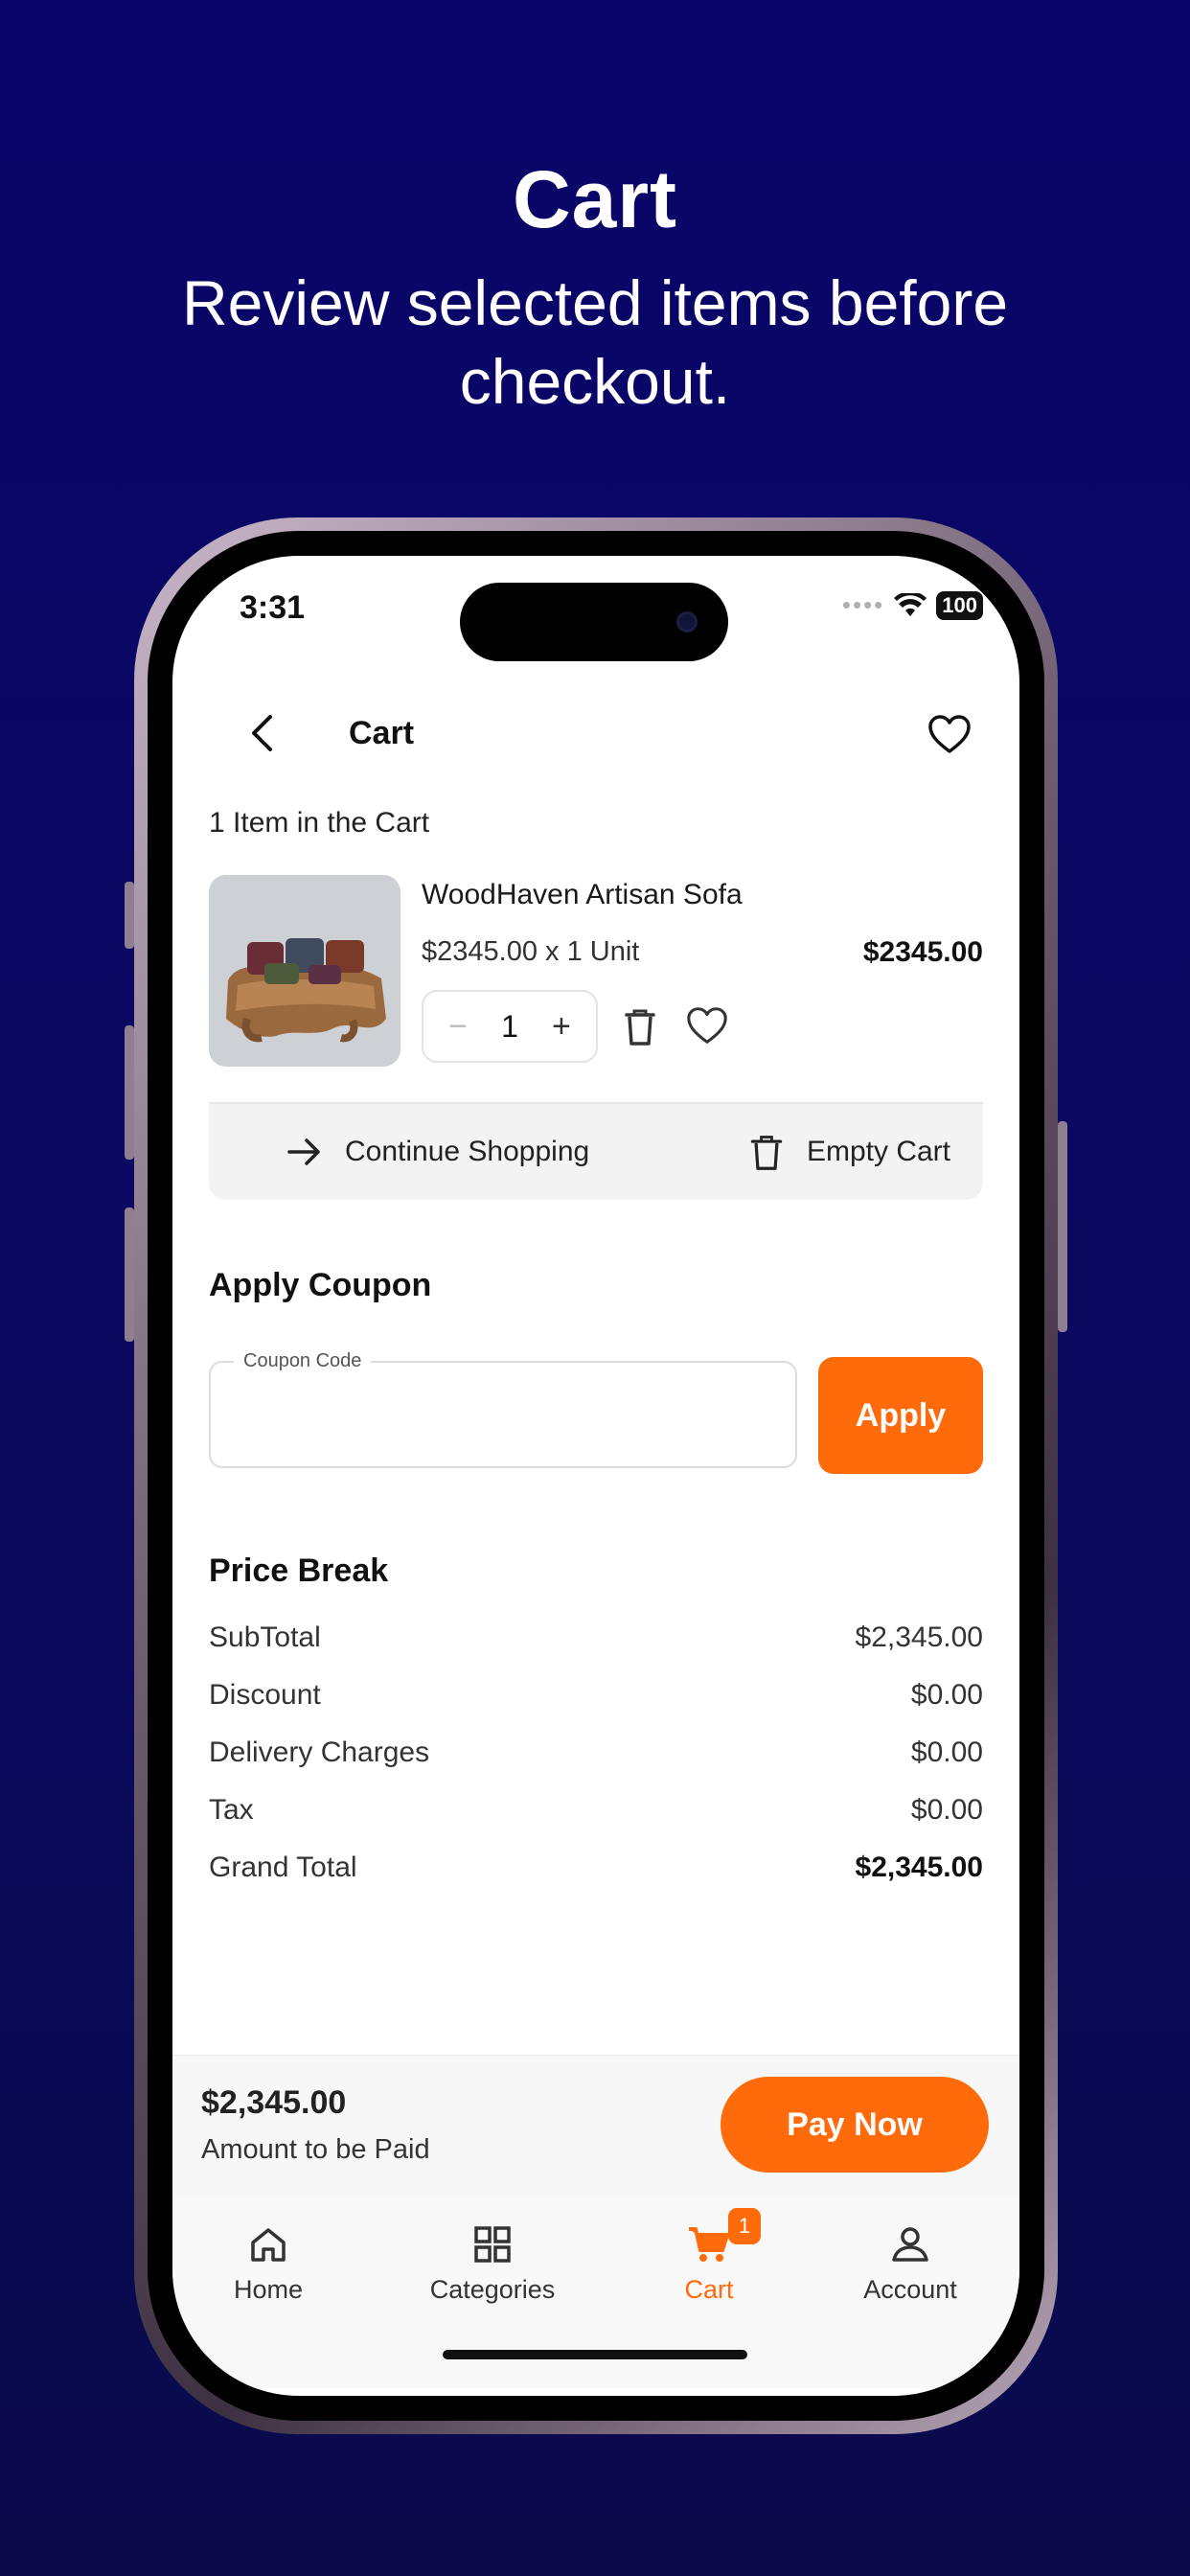  What do you see at coordinates (129, 1275) in the screenshot?
I see `volume-down-button` at bounding box center [129, 1275].